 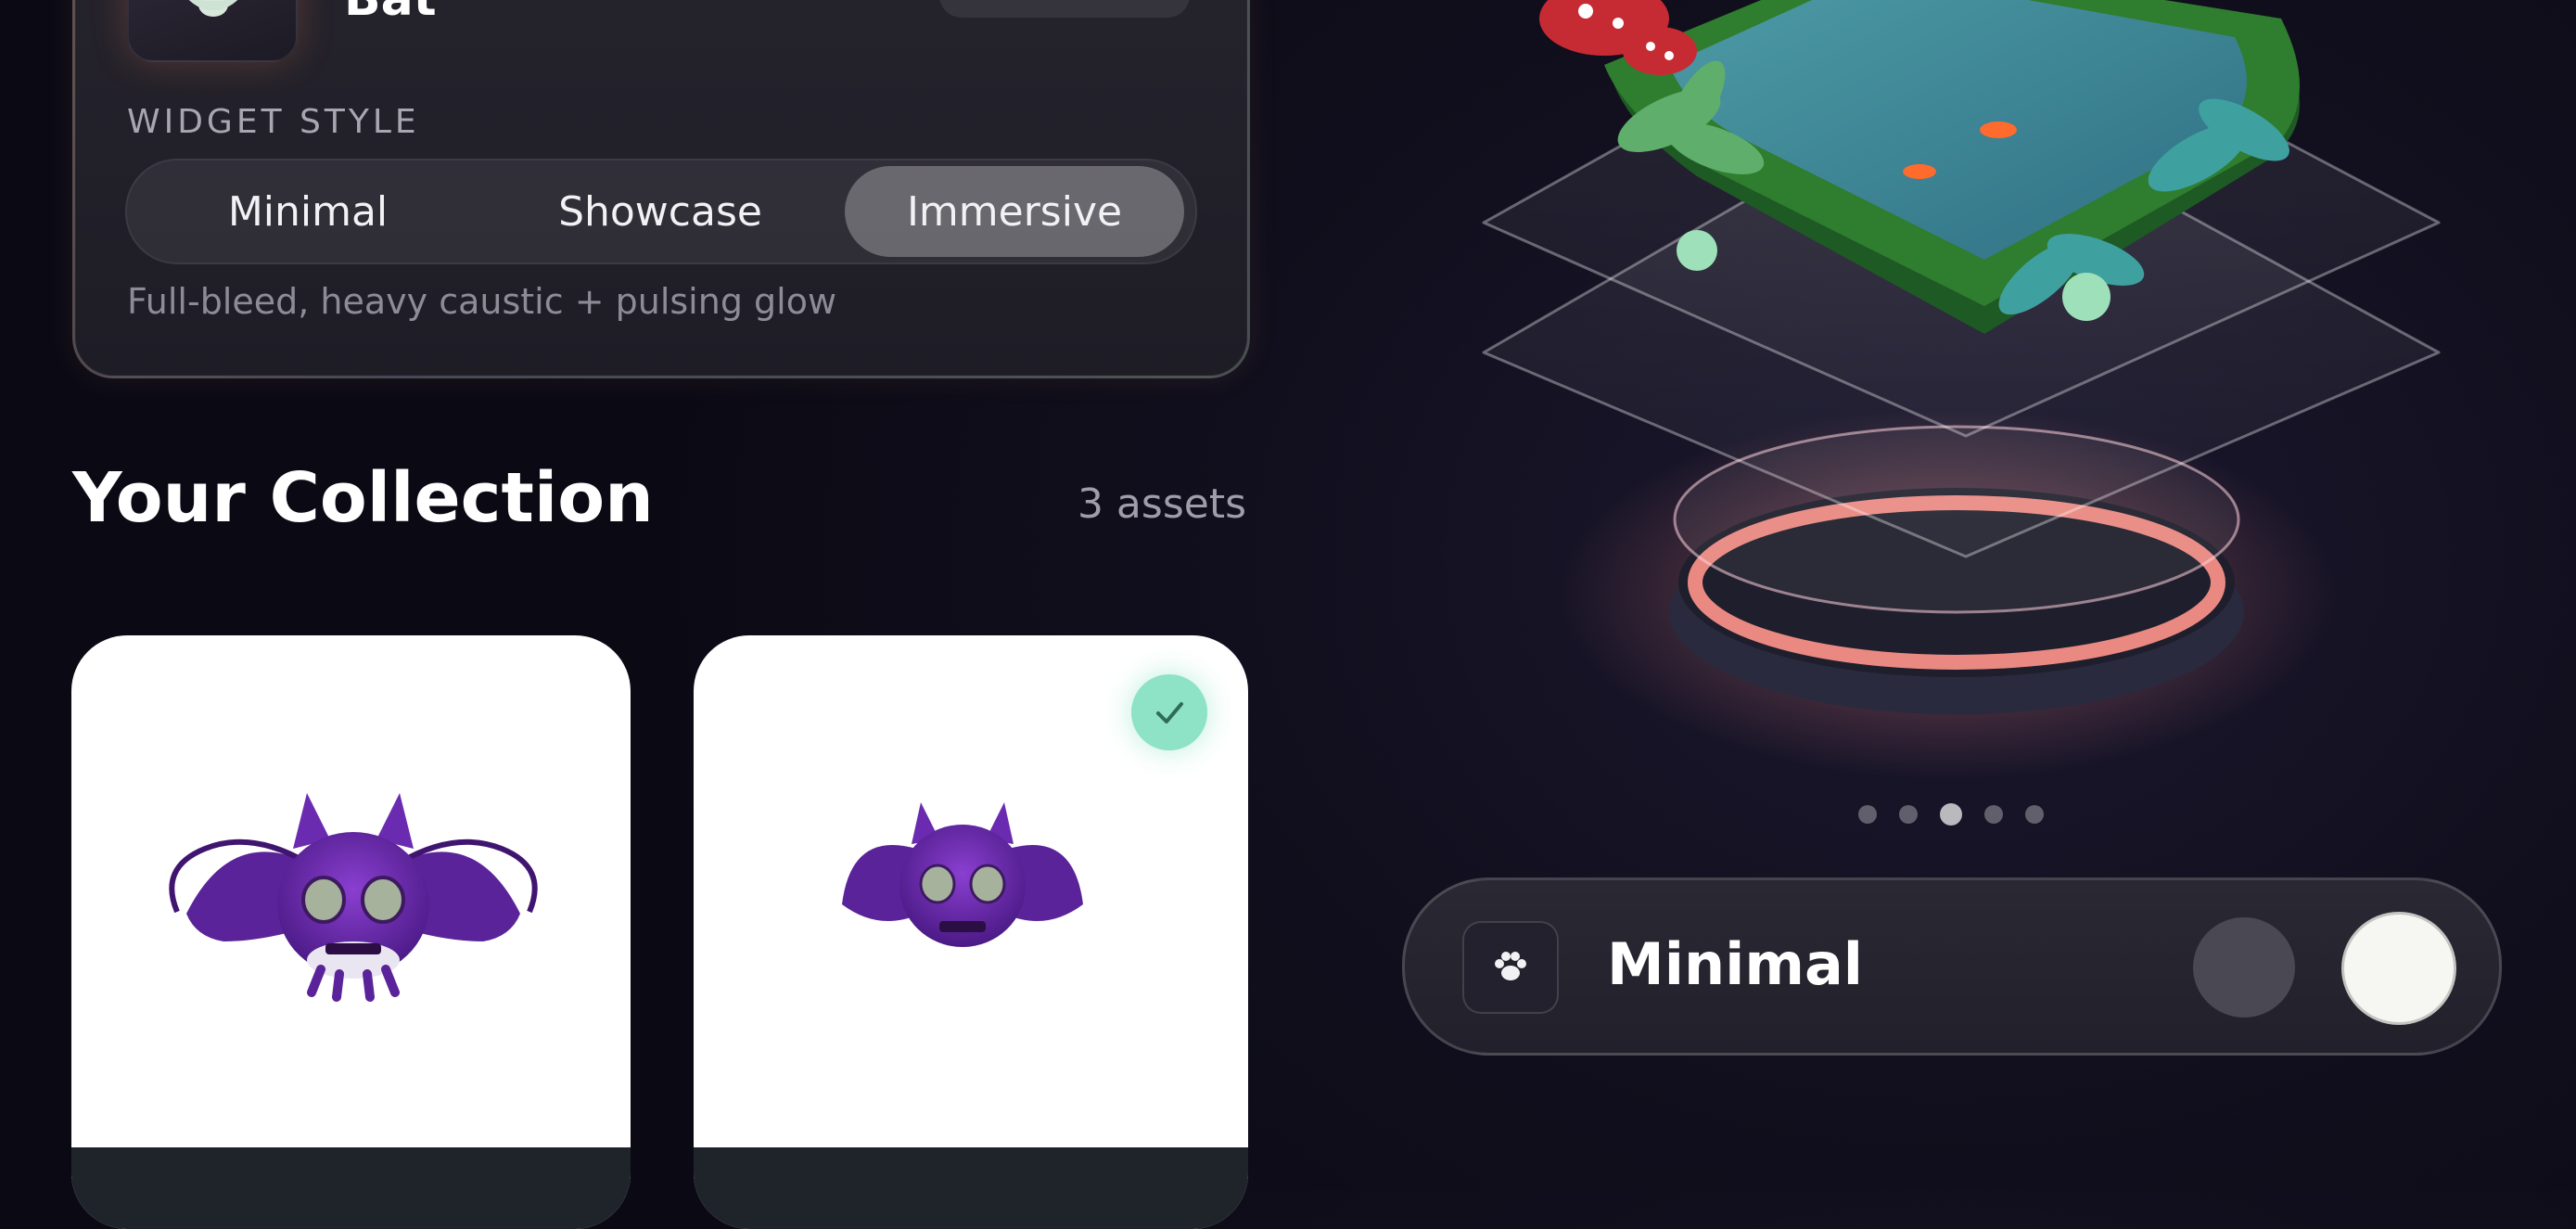 I want to click on change-asset-button, so click(x=1064, y=9).